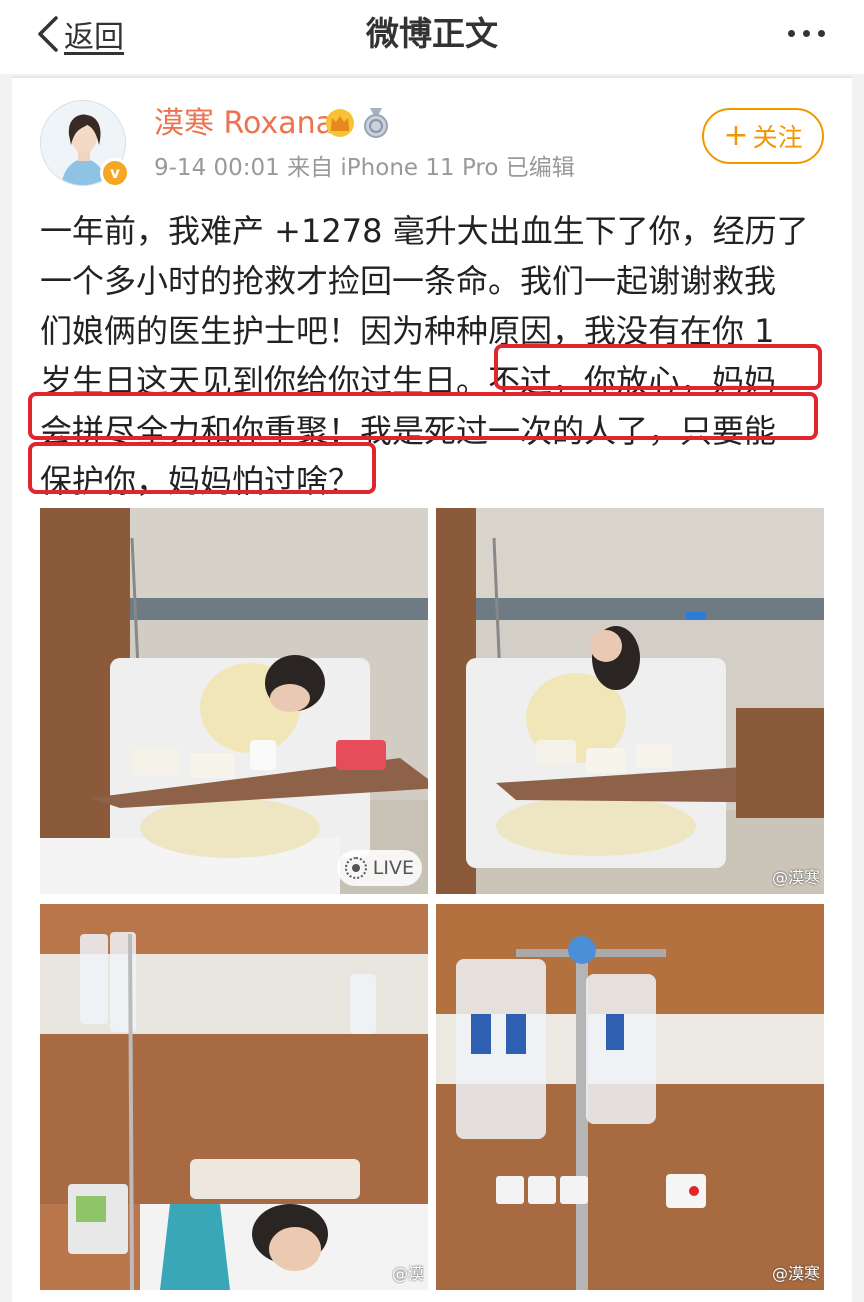 The height and width of the screenshot is (1302, 864). Describe the element at coordinates (234, 1097) in the screenshot. I see `post-photo: @漠` at that location.